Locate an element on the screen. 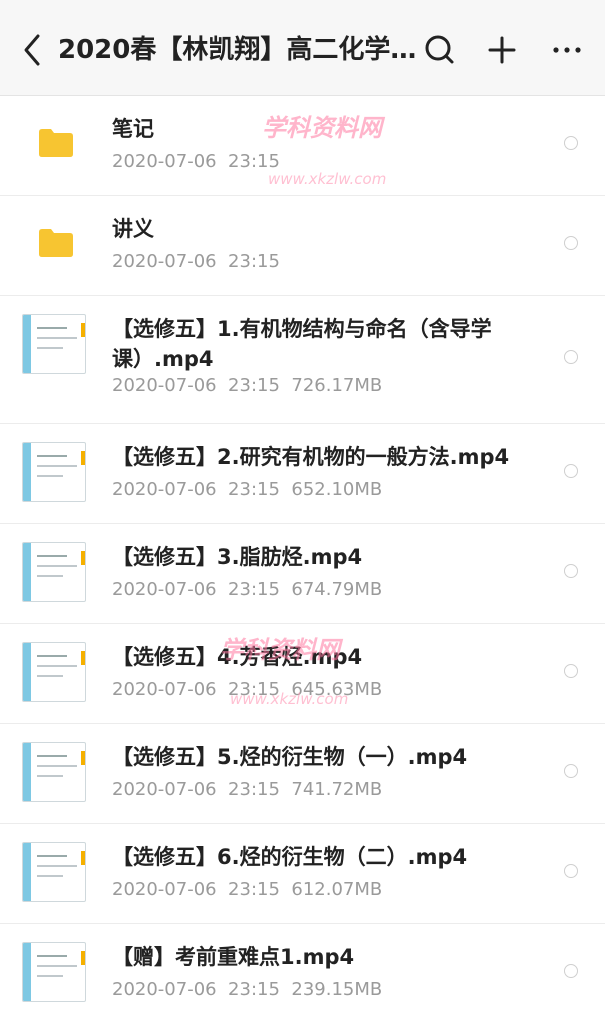  search-icon is located at coordinates (440, 50).